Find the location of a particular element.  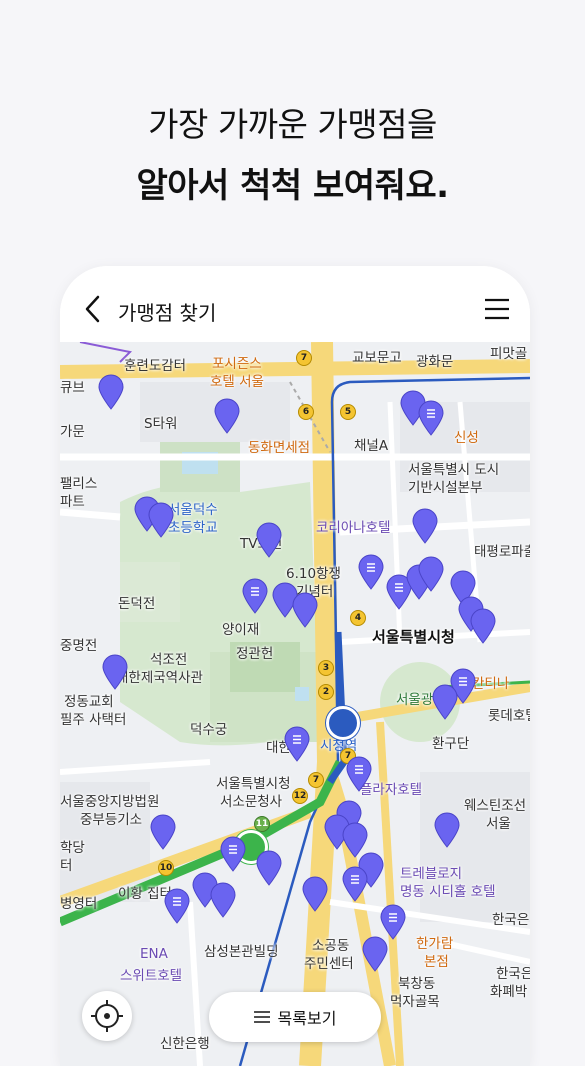

map-label: 기반시설본부 is located at coordinates (445, 488).